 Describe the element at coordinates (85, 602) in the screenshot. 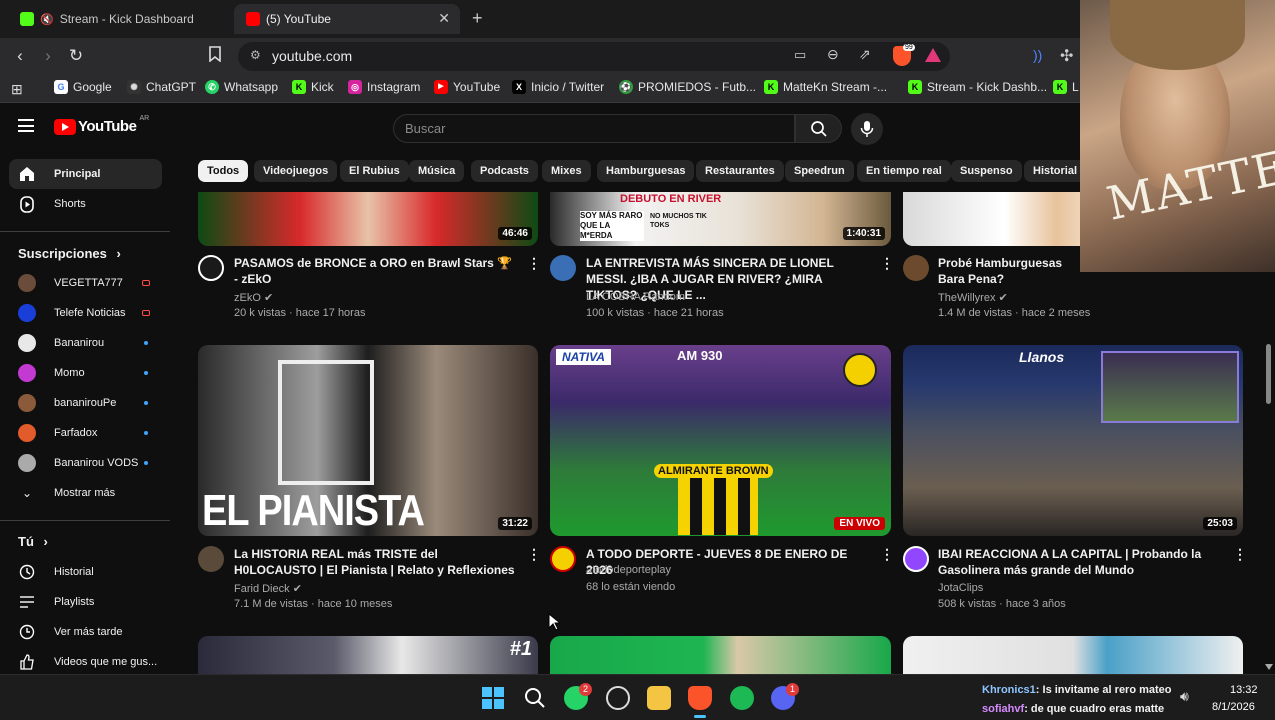

I see `sidebar-item-playlists: Playlists` at that location.